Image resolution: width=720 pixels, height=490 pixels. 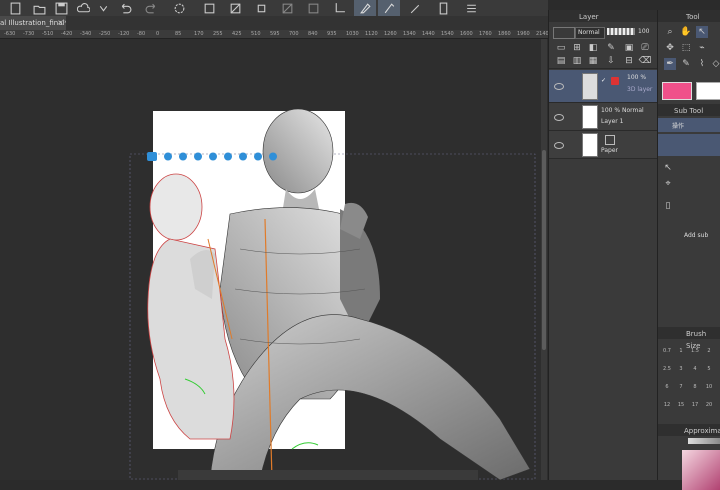 I want to click on selection-icon: ⬚, so click(x=686, y=48).